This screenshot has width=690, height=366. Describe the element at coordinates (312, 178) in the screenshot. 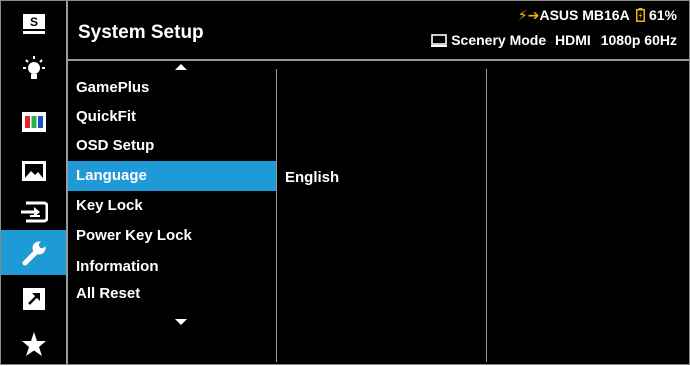

I see `submenu-option-english: English` at that location.